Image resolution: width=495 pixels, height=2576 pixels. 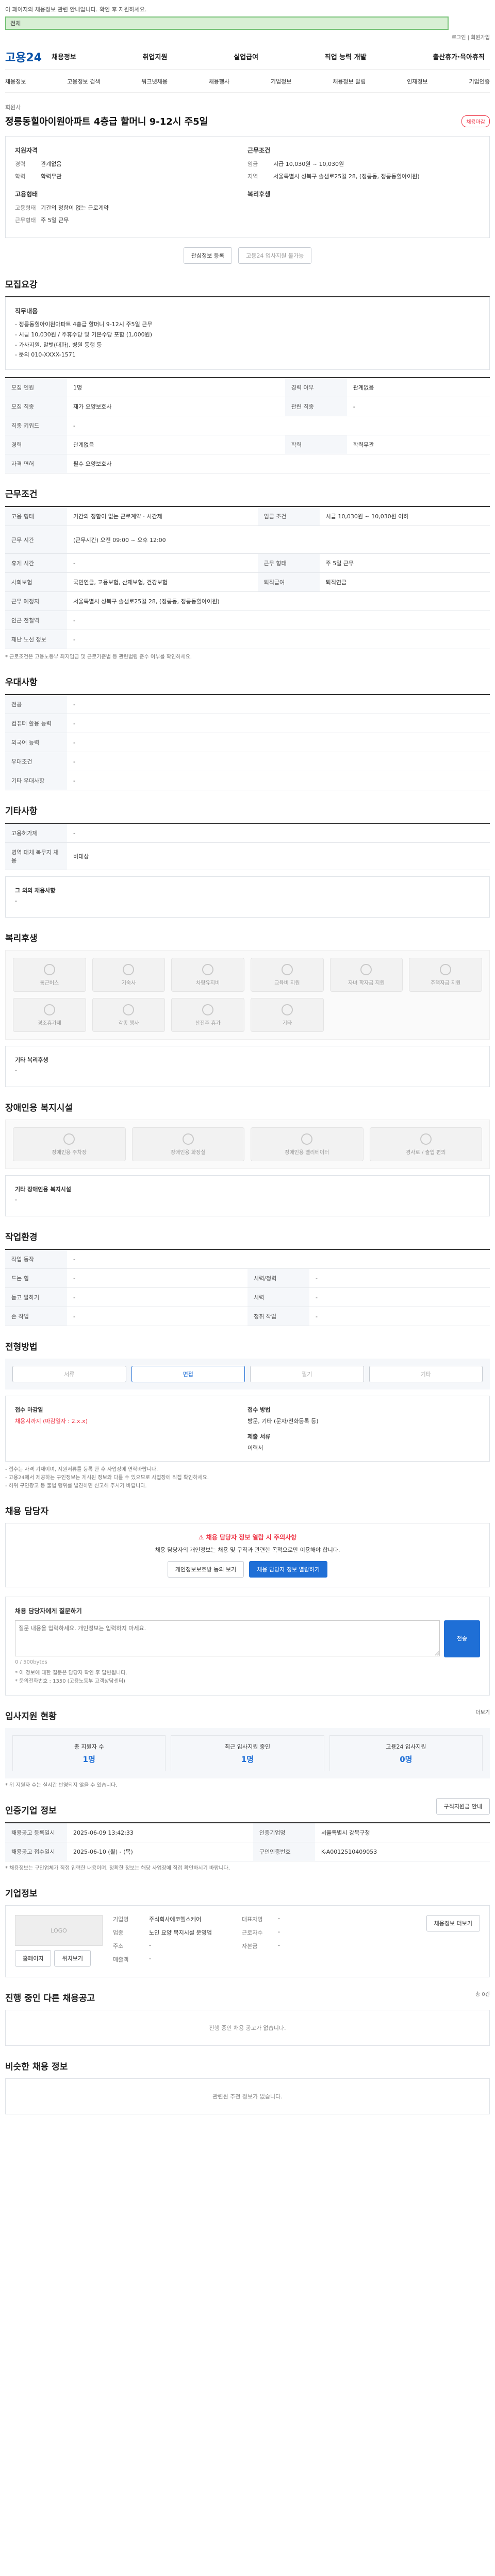 What do you see at coordinates (246, 56) in the screenshot?
I see `gnb-item: 실업급여` at bounding box center [246, 56].